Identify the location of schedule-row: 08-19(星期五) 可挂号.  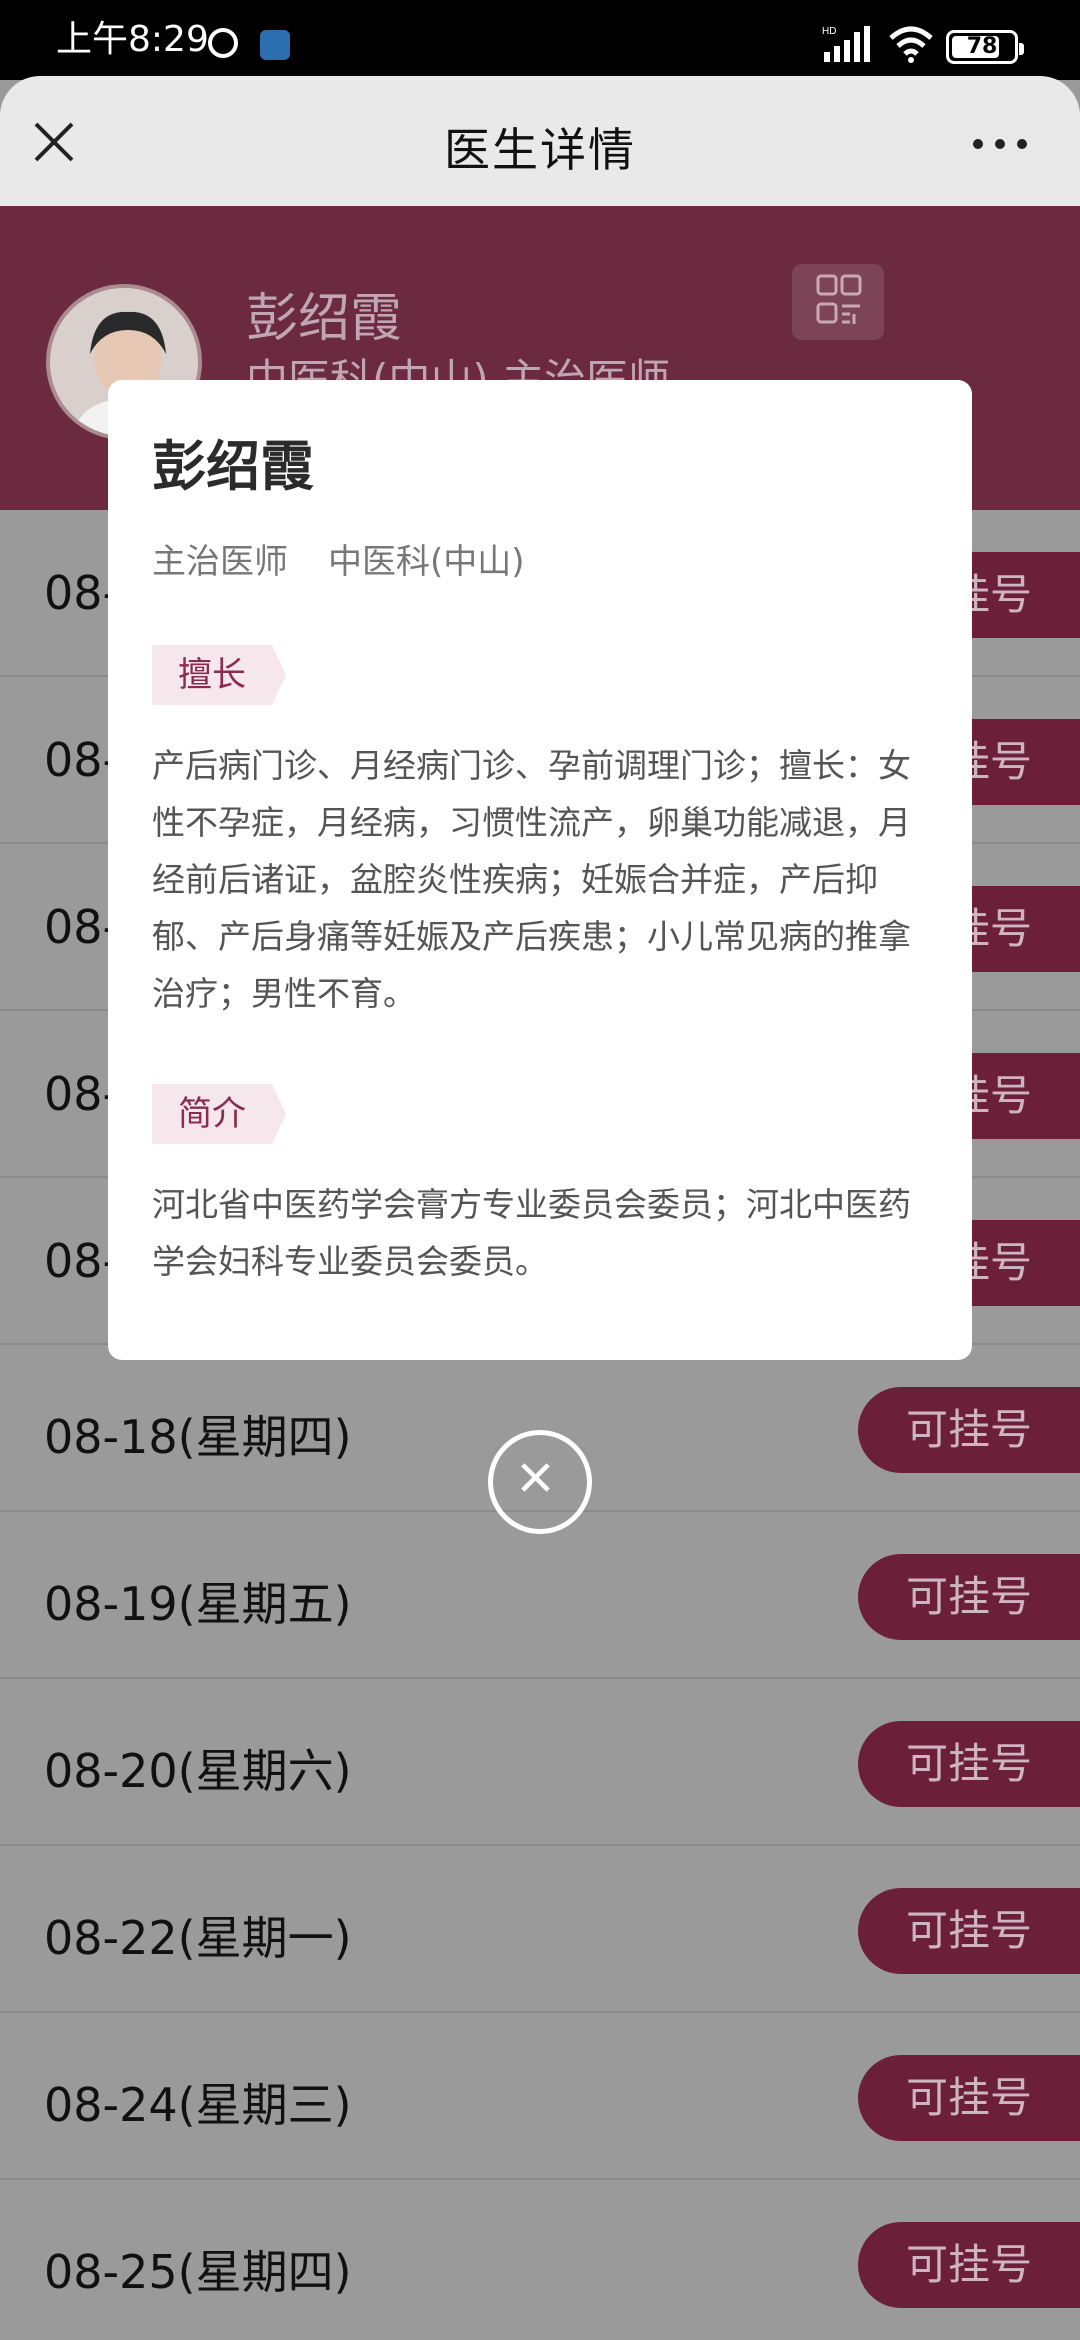
(540, 1595).